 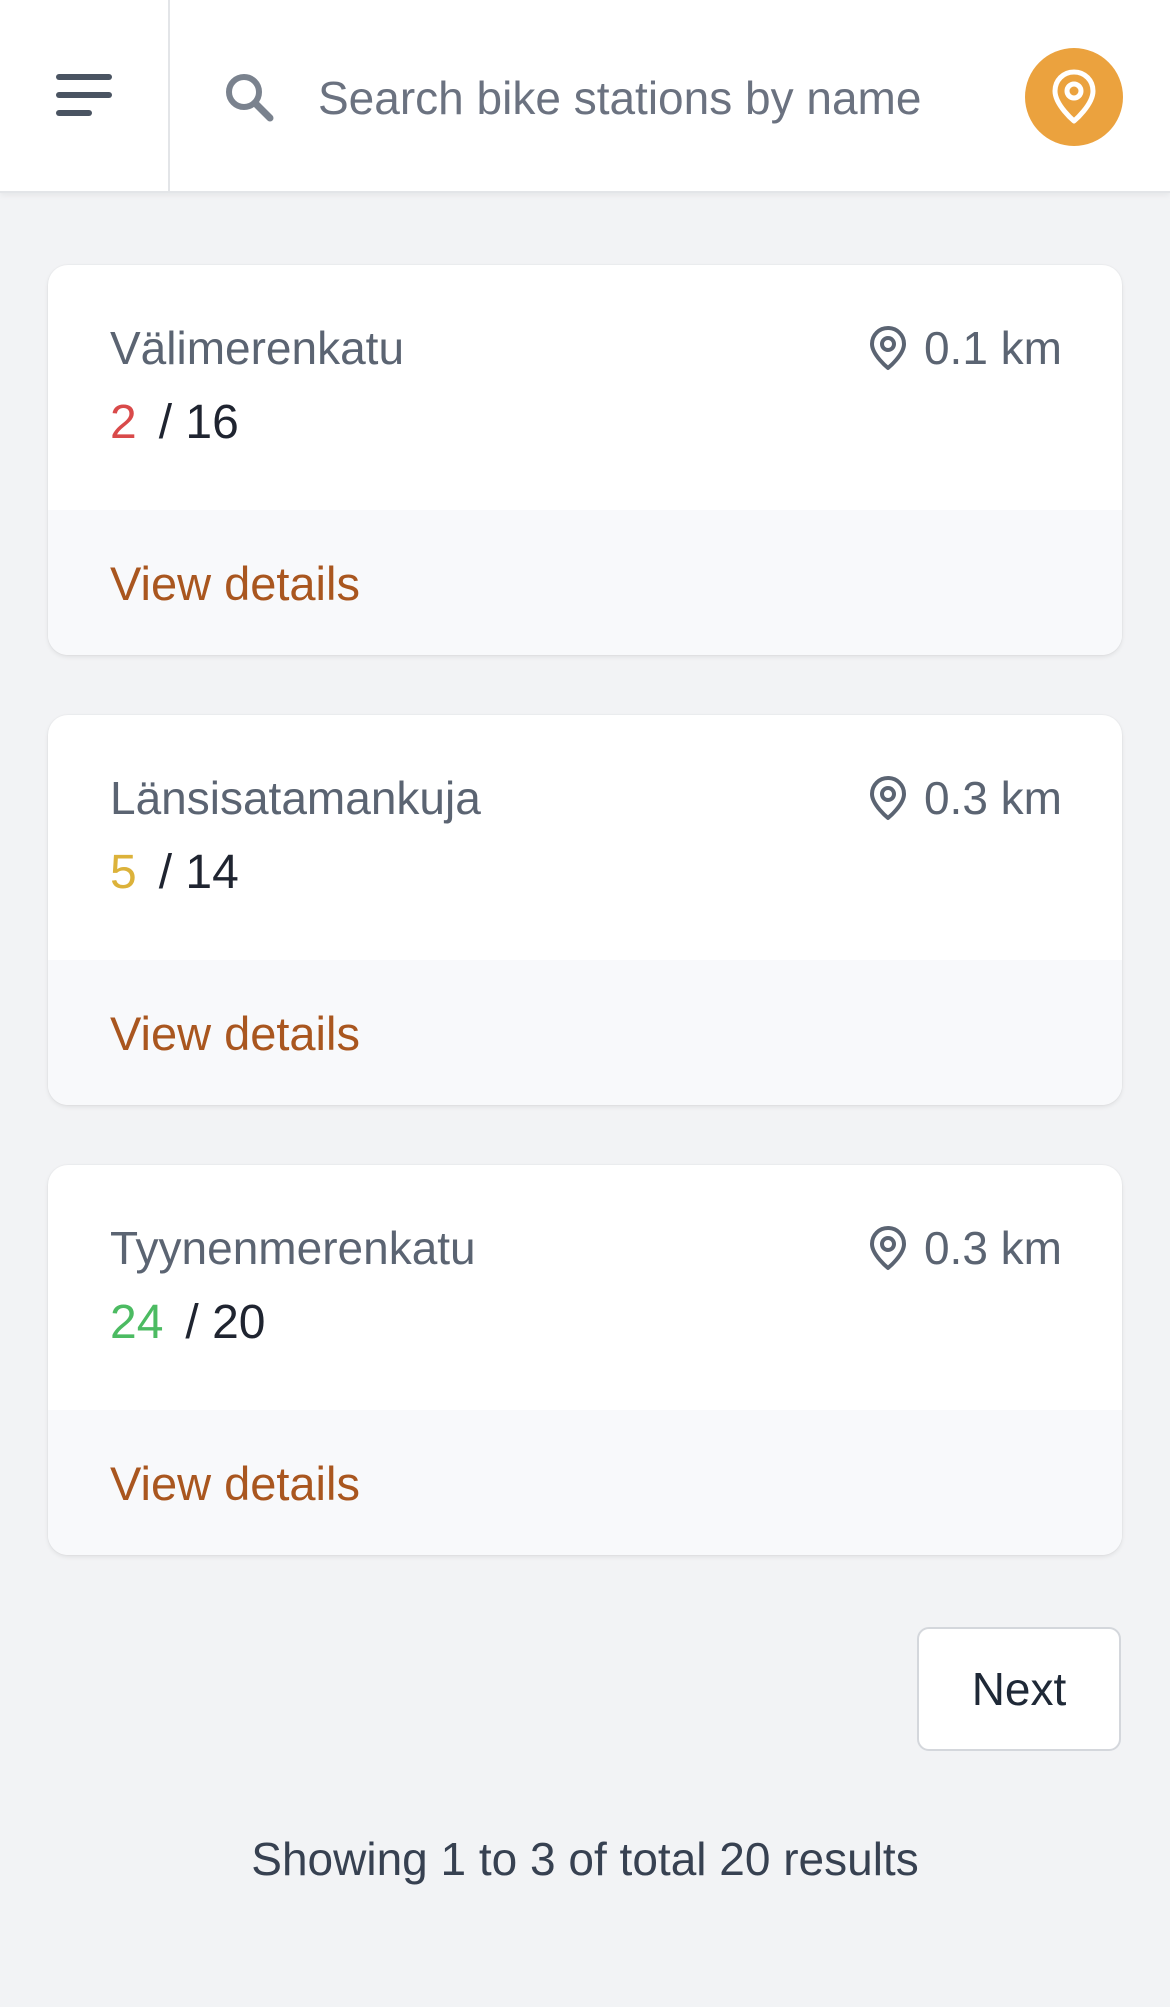 What do you see at coordinates (585, 1859) in the screenshot?
I see `results-summary: Showing 1 to 3 of total 20 results` at bounding box center [585, 1859].